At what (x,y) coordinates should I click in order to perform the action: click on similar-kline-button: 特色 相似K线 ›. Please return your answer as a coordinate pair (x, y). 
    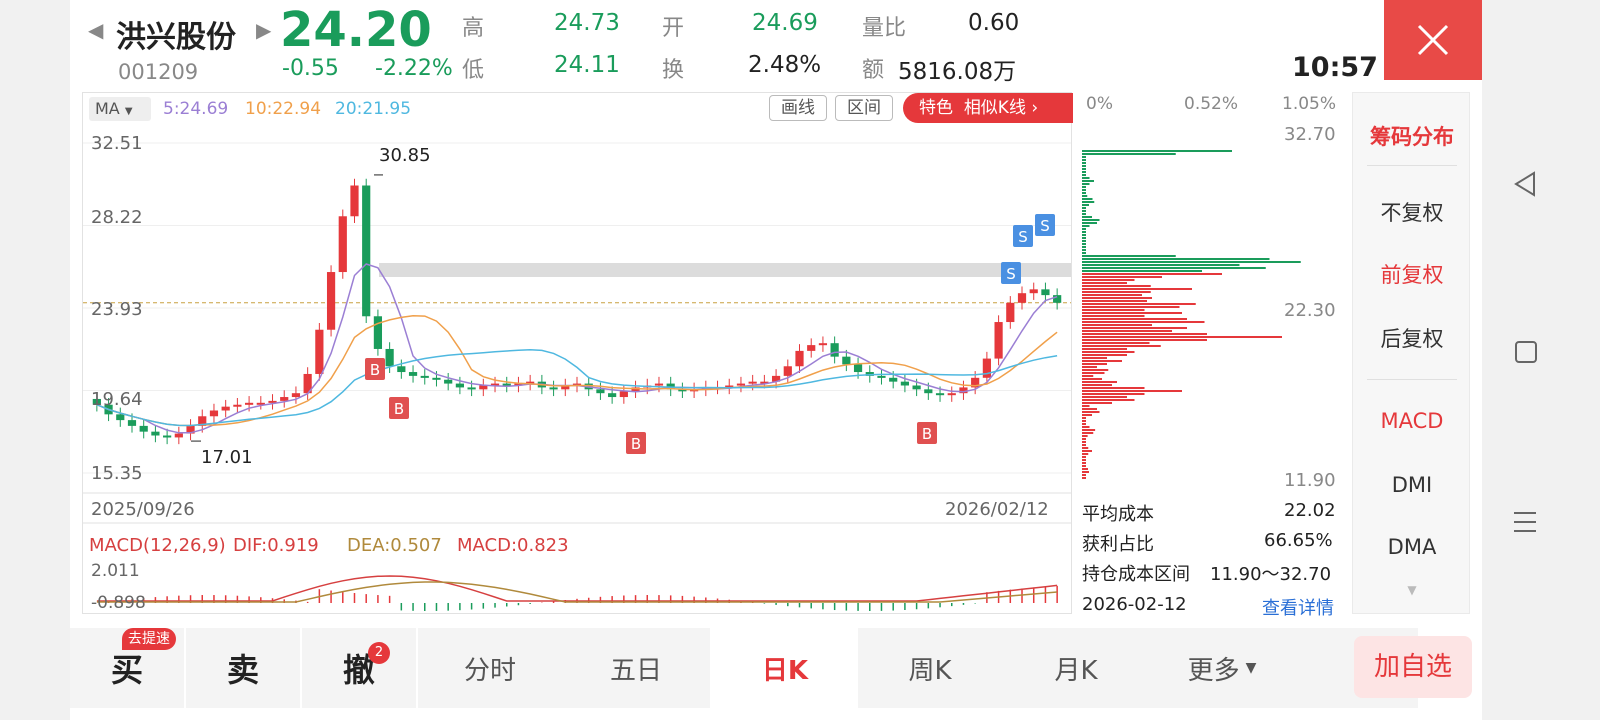
    Looking at the image, I should click on (988, 108).